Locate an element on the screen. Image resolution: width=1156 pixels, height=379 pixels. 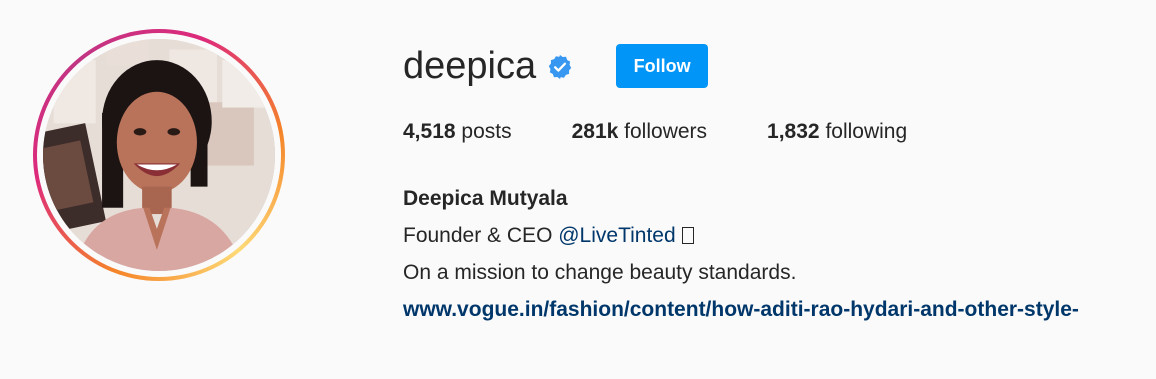
avatar is located at coordinates (159, 155).